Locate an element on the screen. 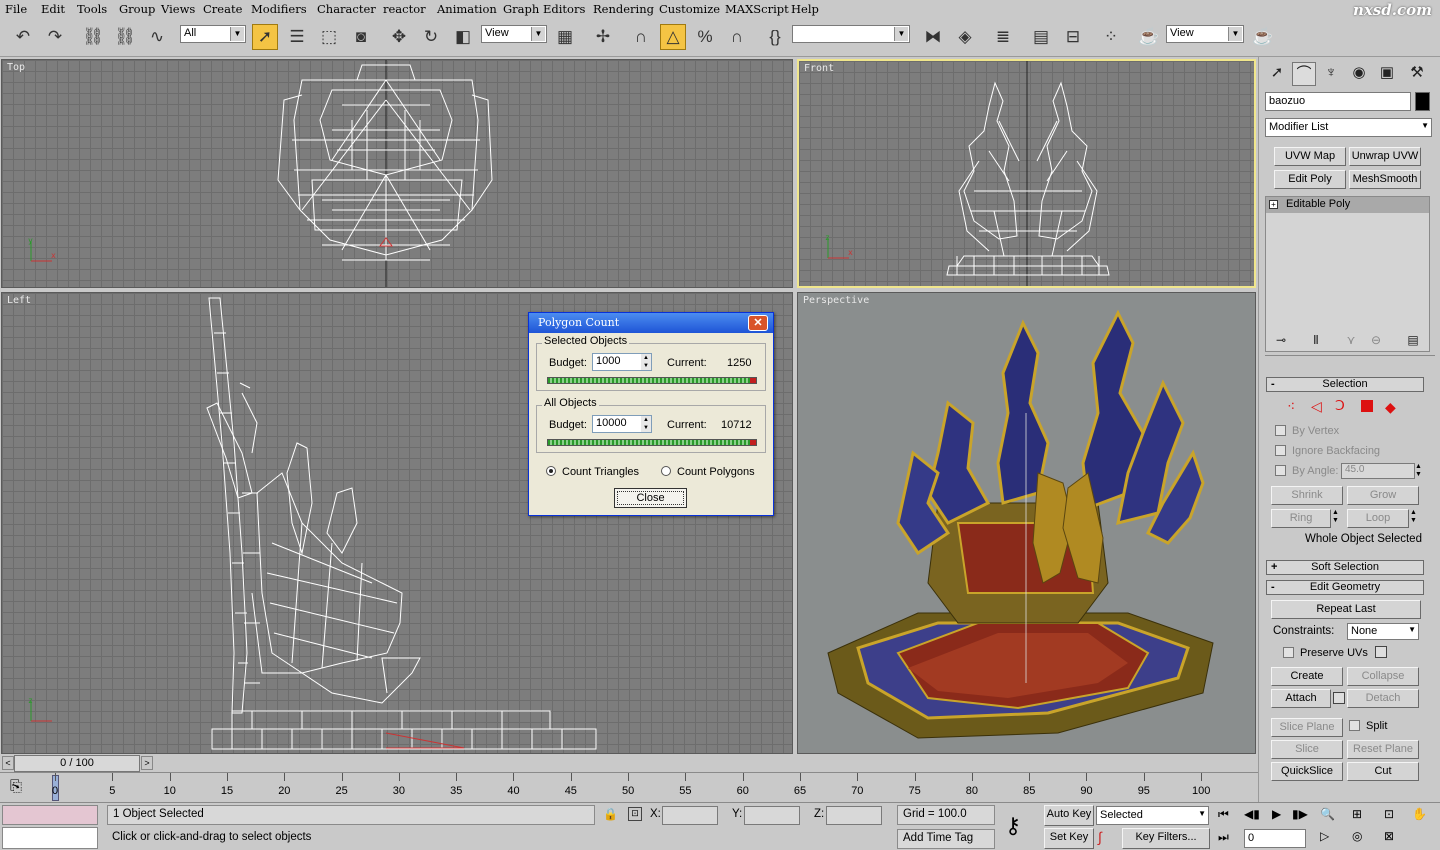 This screenshot has height=850, width=1440. stack-item-editable-poly: + Editable Poly is located at coordinates (1347, 205).